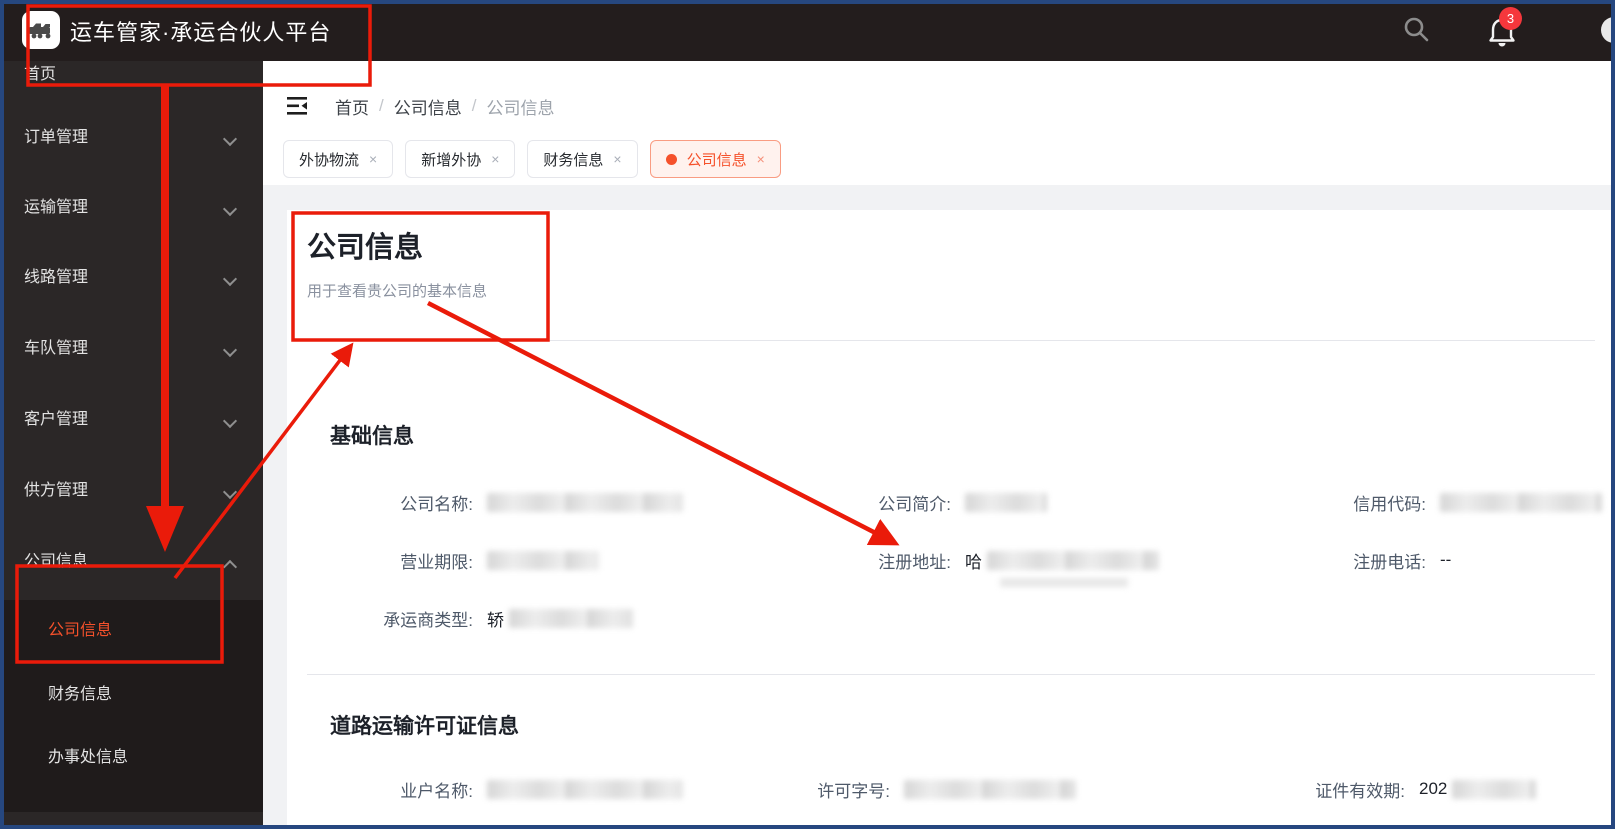 Image resolution: width=1615 pixels, height=829 pixels. What do you see at coordinates (131, 278) in the screenshot?
I see `sidebar-item-routes: 线路管理` at bounding box center [131, 278].